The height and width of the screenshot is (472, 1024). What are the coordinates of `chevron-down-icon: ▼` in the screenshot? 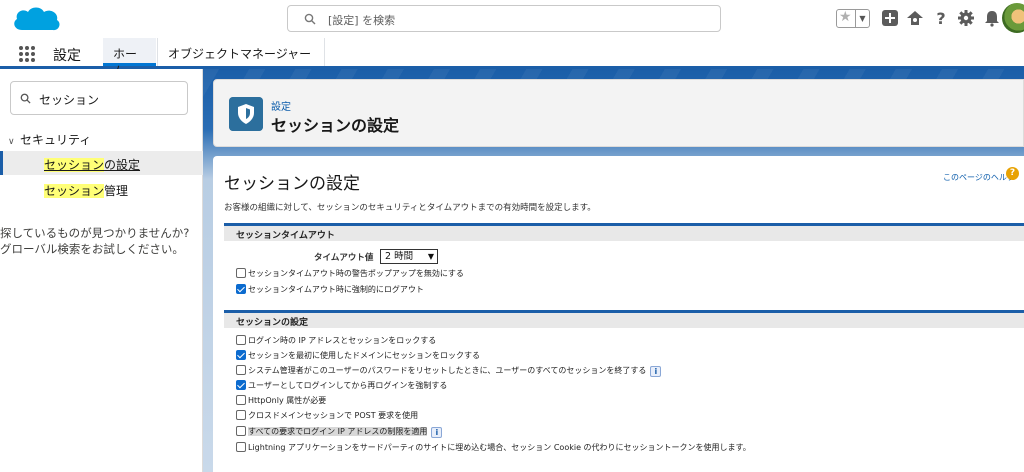 It's located at (430, 256).